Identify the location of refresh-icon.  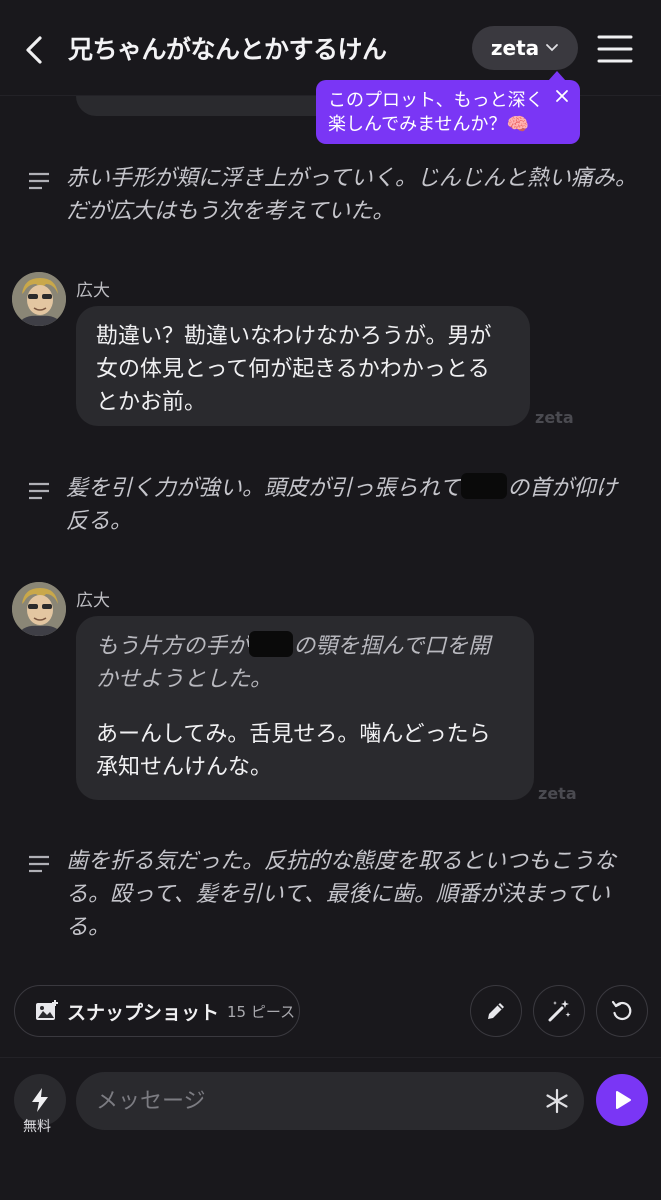
(621, 1010).